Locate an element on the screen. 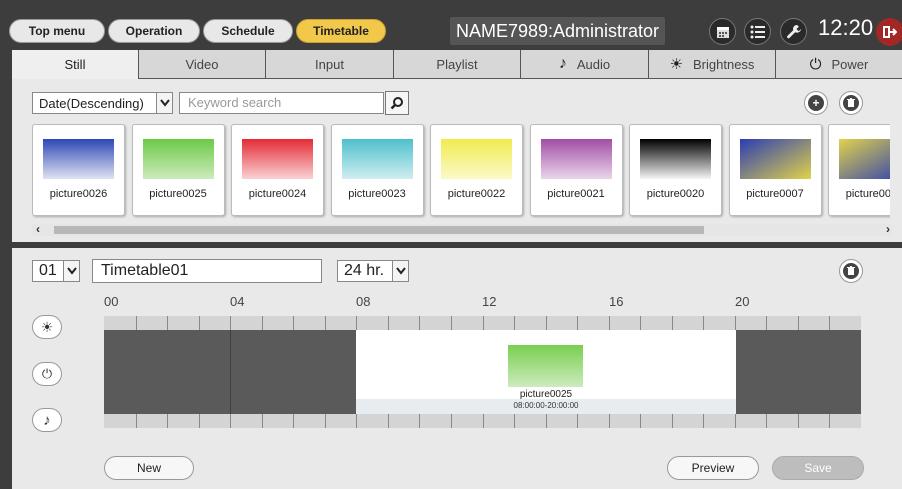 This screenshot has width=902, height=489. nav-top-menu-button: Top menu is located at coordinates (57, 31).